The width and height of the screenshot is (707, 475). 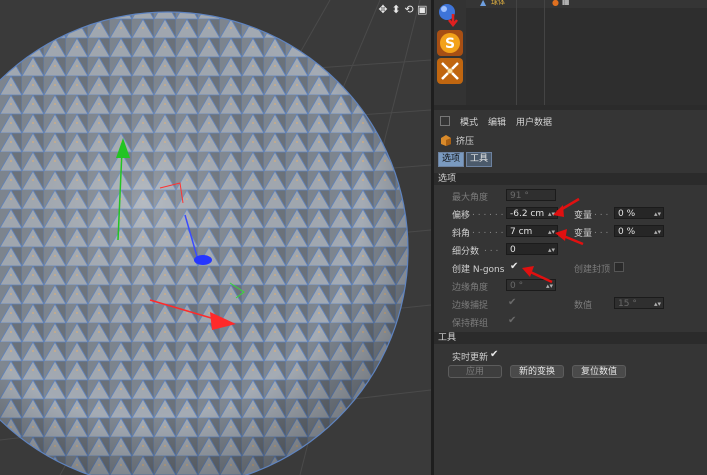 What do you see at coordinates (396, 10) in the screenshot?
I see `zoom-view-icon: ⬍` at bounding box center [396, 10].